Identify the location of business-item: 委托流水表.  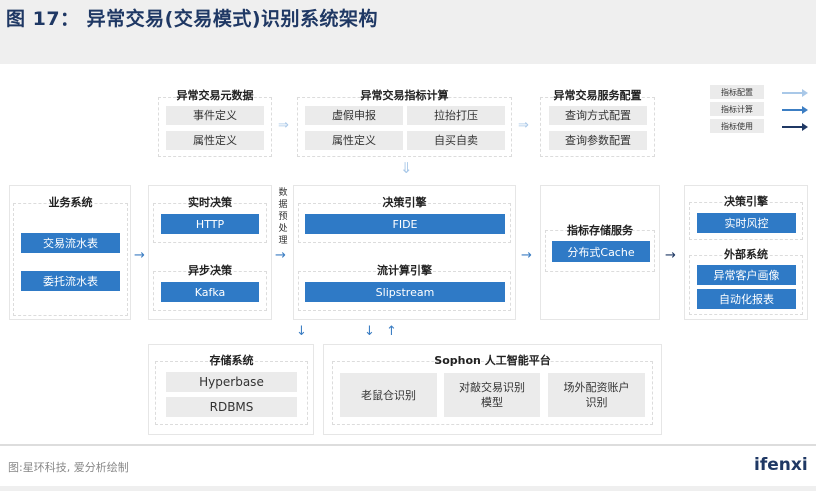
(70, 281).